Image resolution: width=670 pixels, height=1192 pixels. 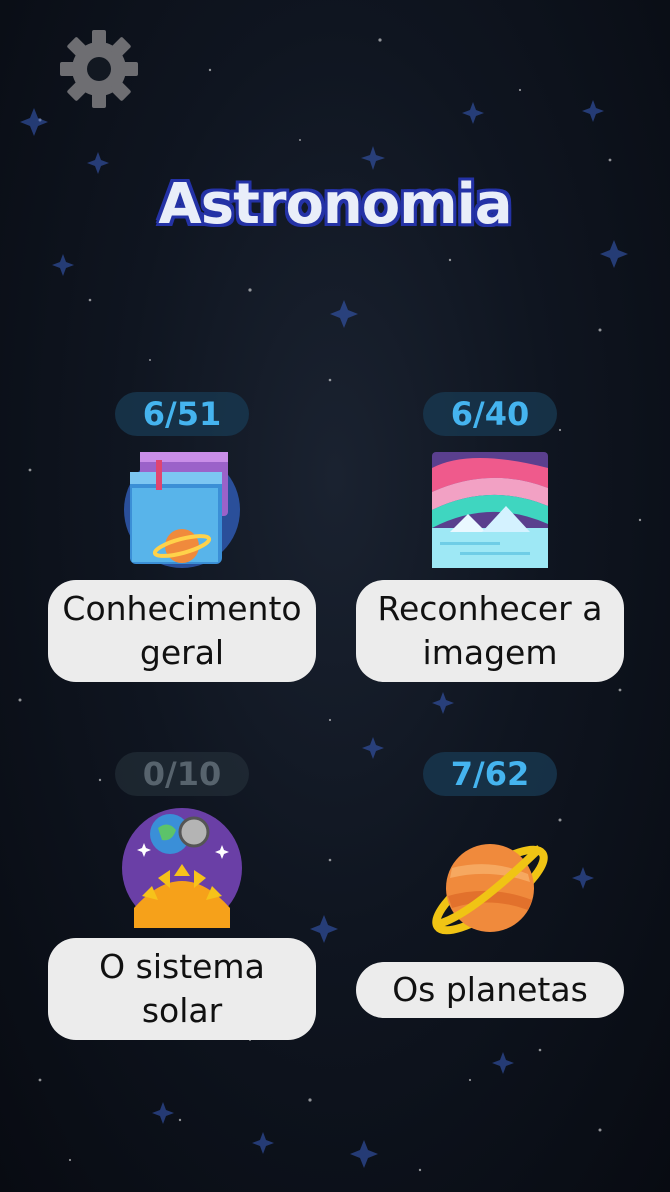 I want to click on category-card-solar-system: 0/10 O sistema solar, so click(x=182, y=896).